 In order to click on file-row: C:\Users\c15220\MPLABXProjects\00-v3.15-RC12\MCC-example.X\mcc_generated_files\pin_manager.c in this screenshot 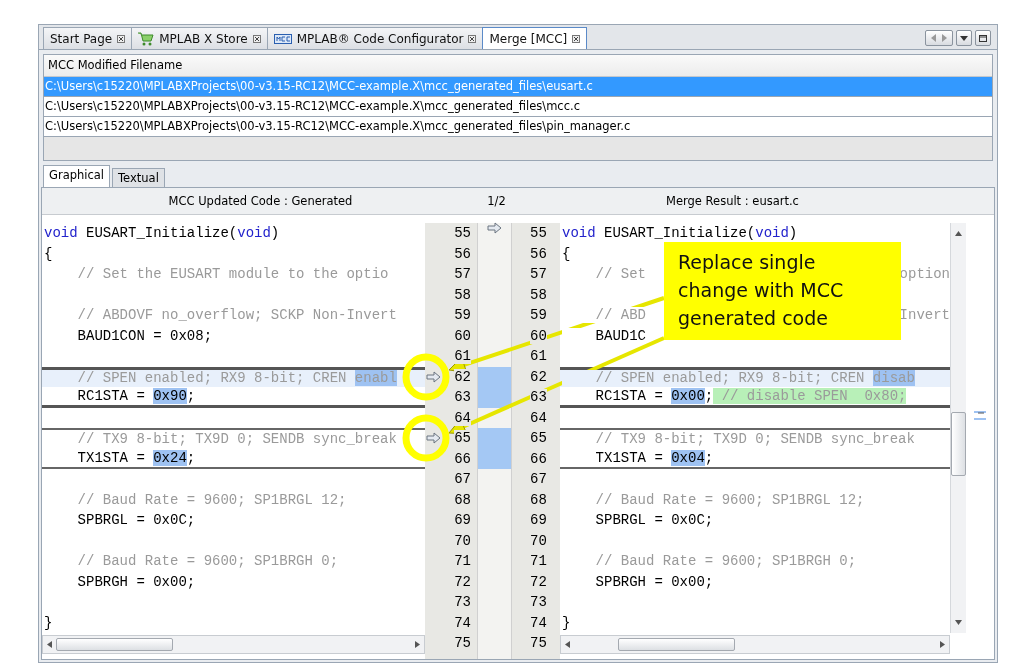, I will do `click(518, 127)`.